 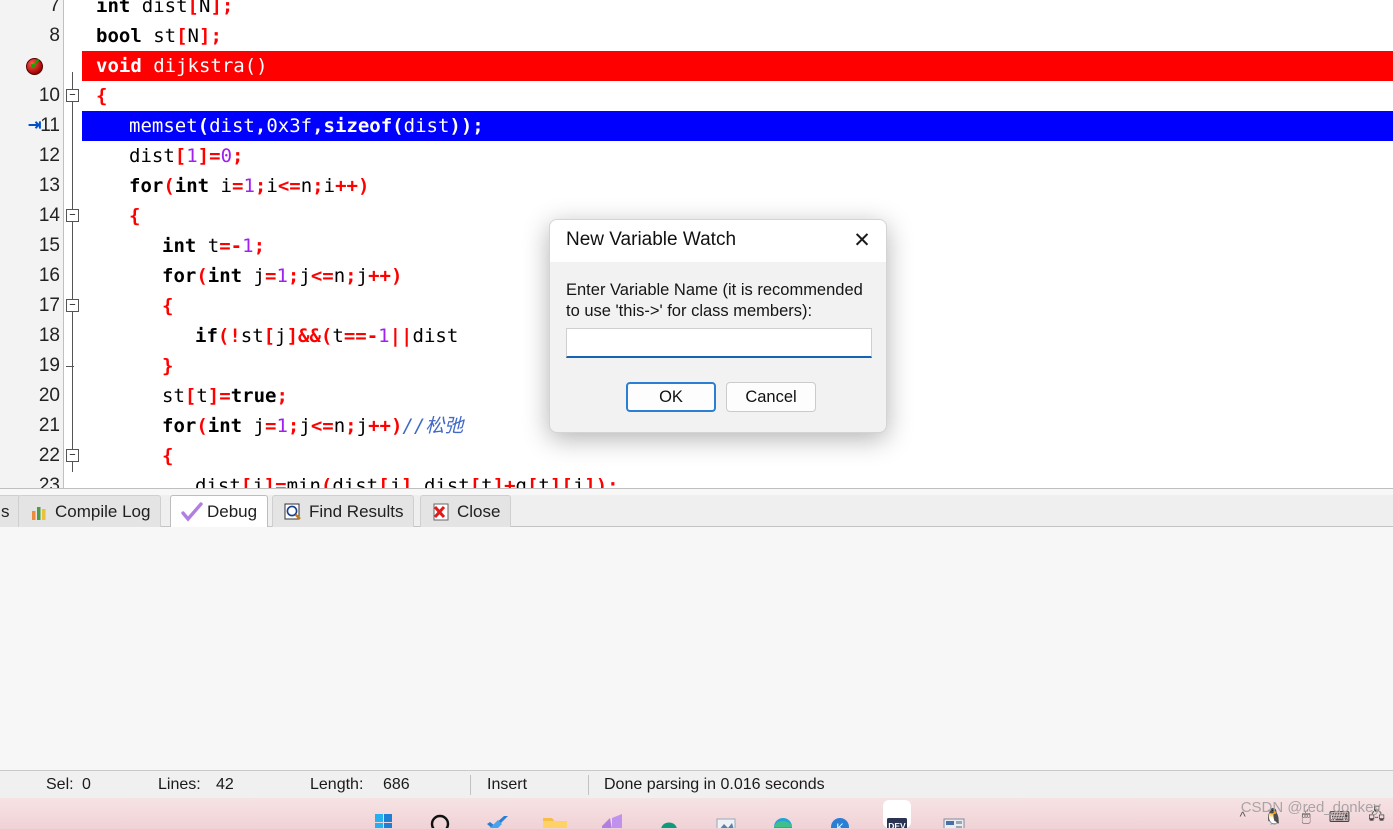 What do you see at coordinates (337, 784) in the screenshot?
I see `status-length-label: Length:` at bounding box center [337, 784].